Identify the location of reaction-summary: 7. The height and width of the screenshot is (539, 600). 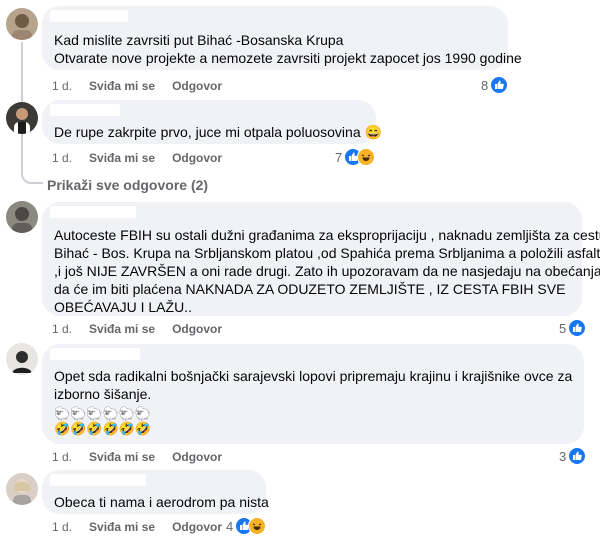
(355, 157).